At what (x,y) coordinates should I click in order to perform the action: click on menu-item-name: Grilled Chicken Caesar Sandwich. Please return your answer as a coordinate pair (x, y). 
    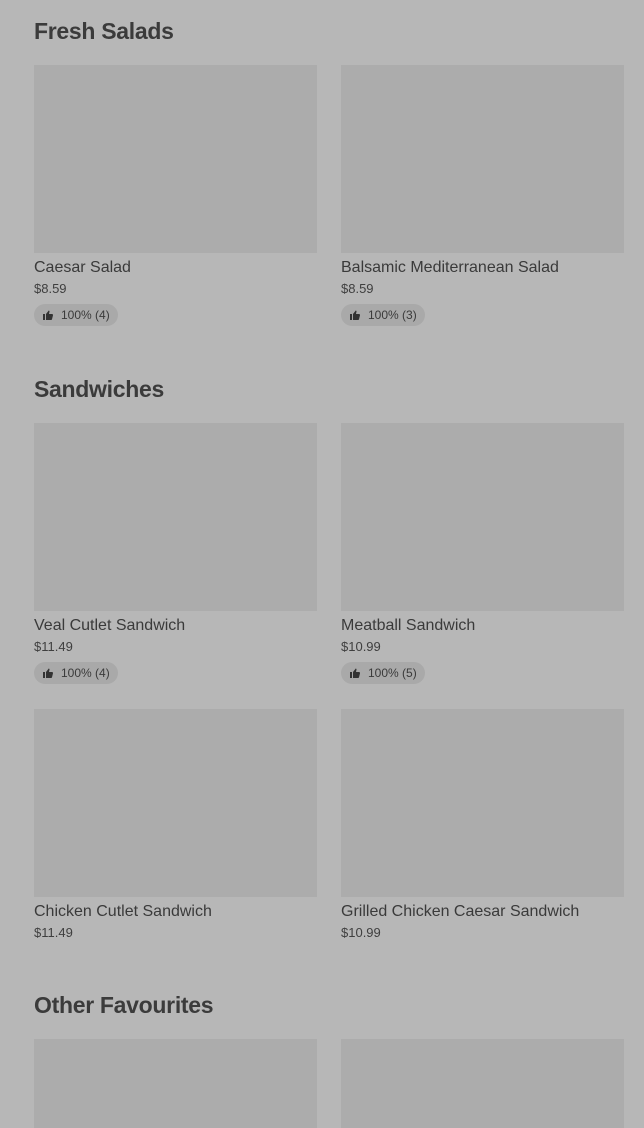
    Looking at the image, I should click on (460, 911).